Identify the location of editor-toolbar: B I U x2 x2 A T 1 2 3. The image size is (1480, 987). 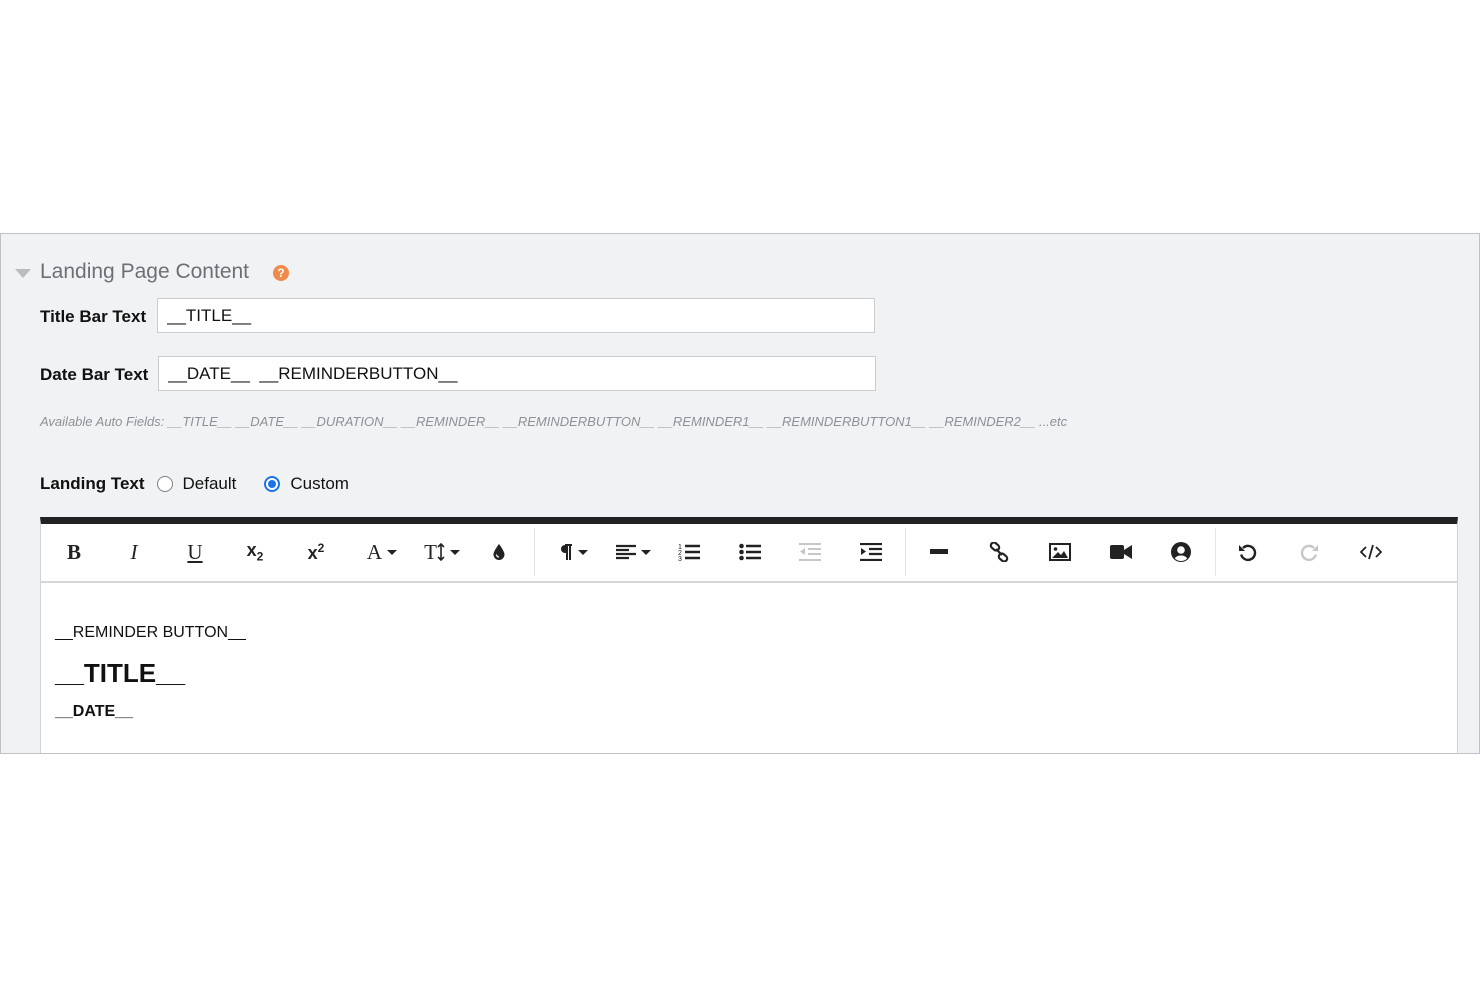
(749, 553).